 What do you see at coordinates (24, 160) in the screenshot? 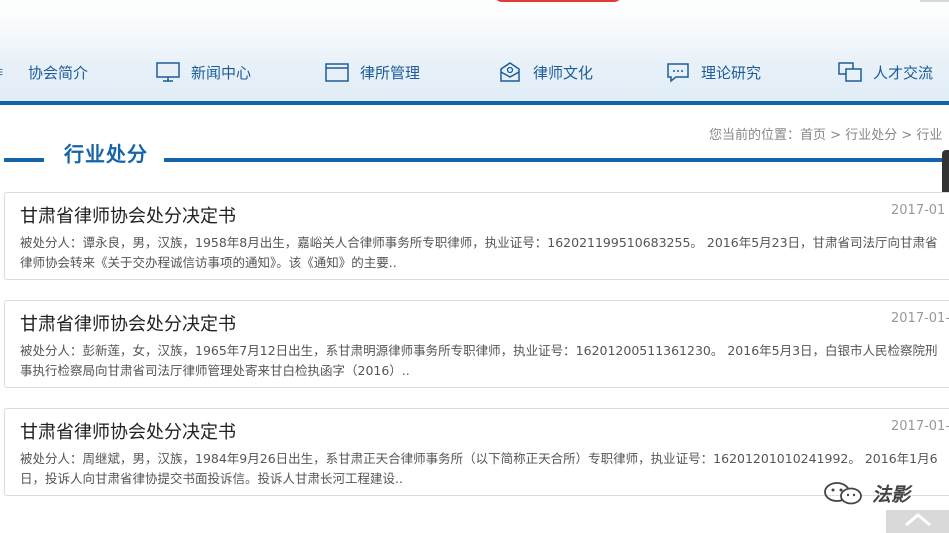
I see `title-rule-left` at bounding box center [24, 160].